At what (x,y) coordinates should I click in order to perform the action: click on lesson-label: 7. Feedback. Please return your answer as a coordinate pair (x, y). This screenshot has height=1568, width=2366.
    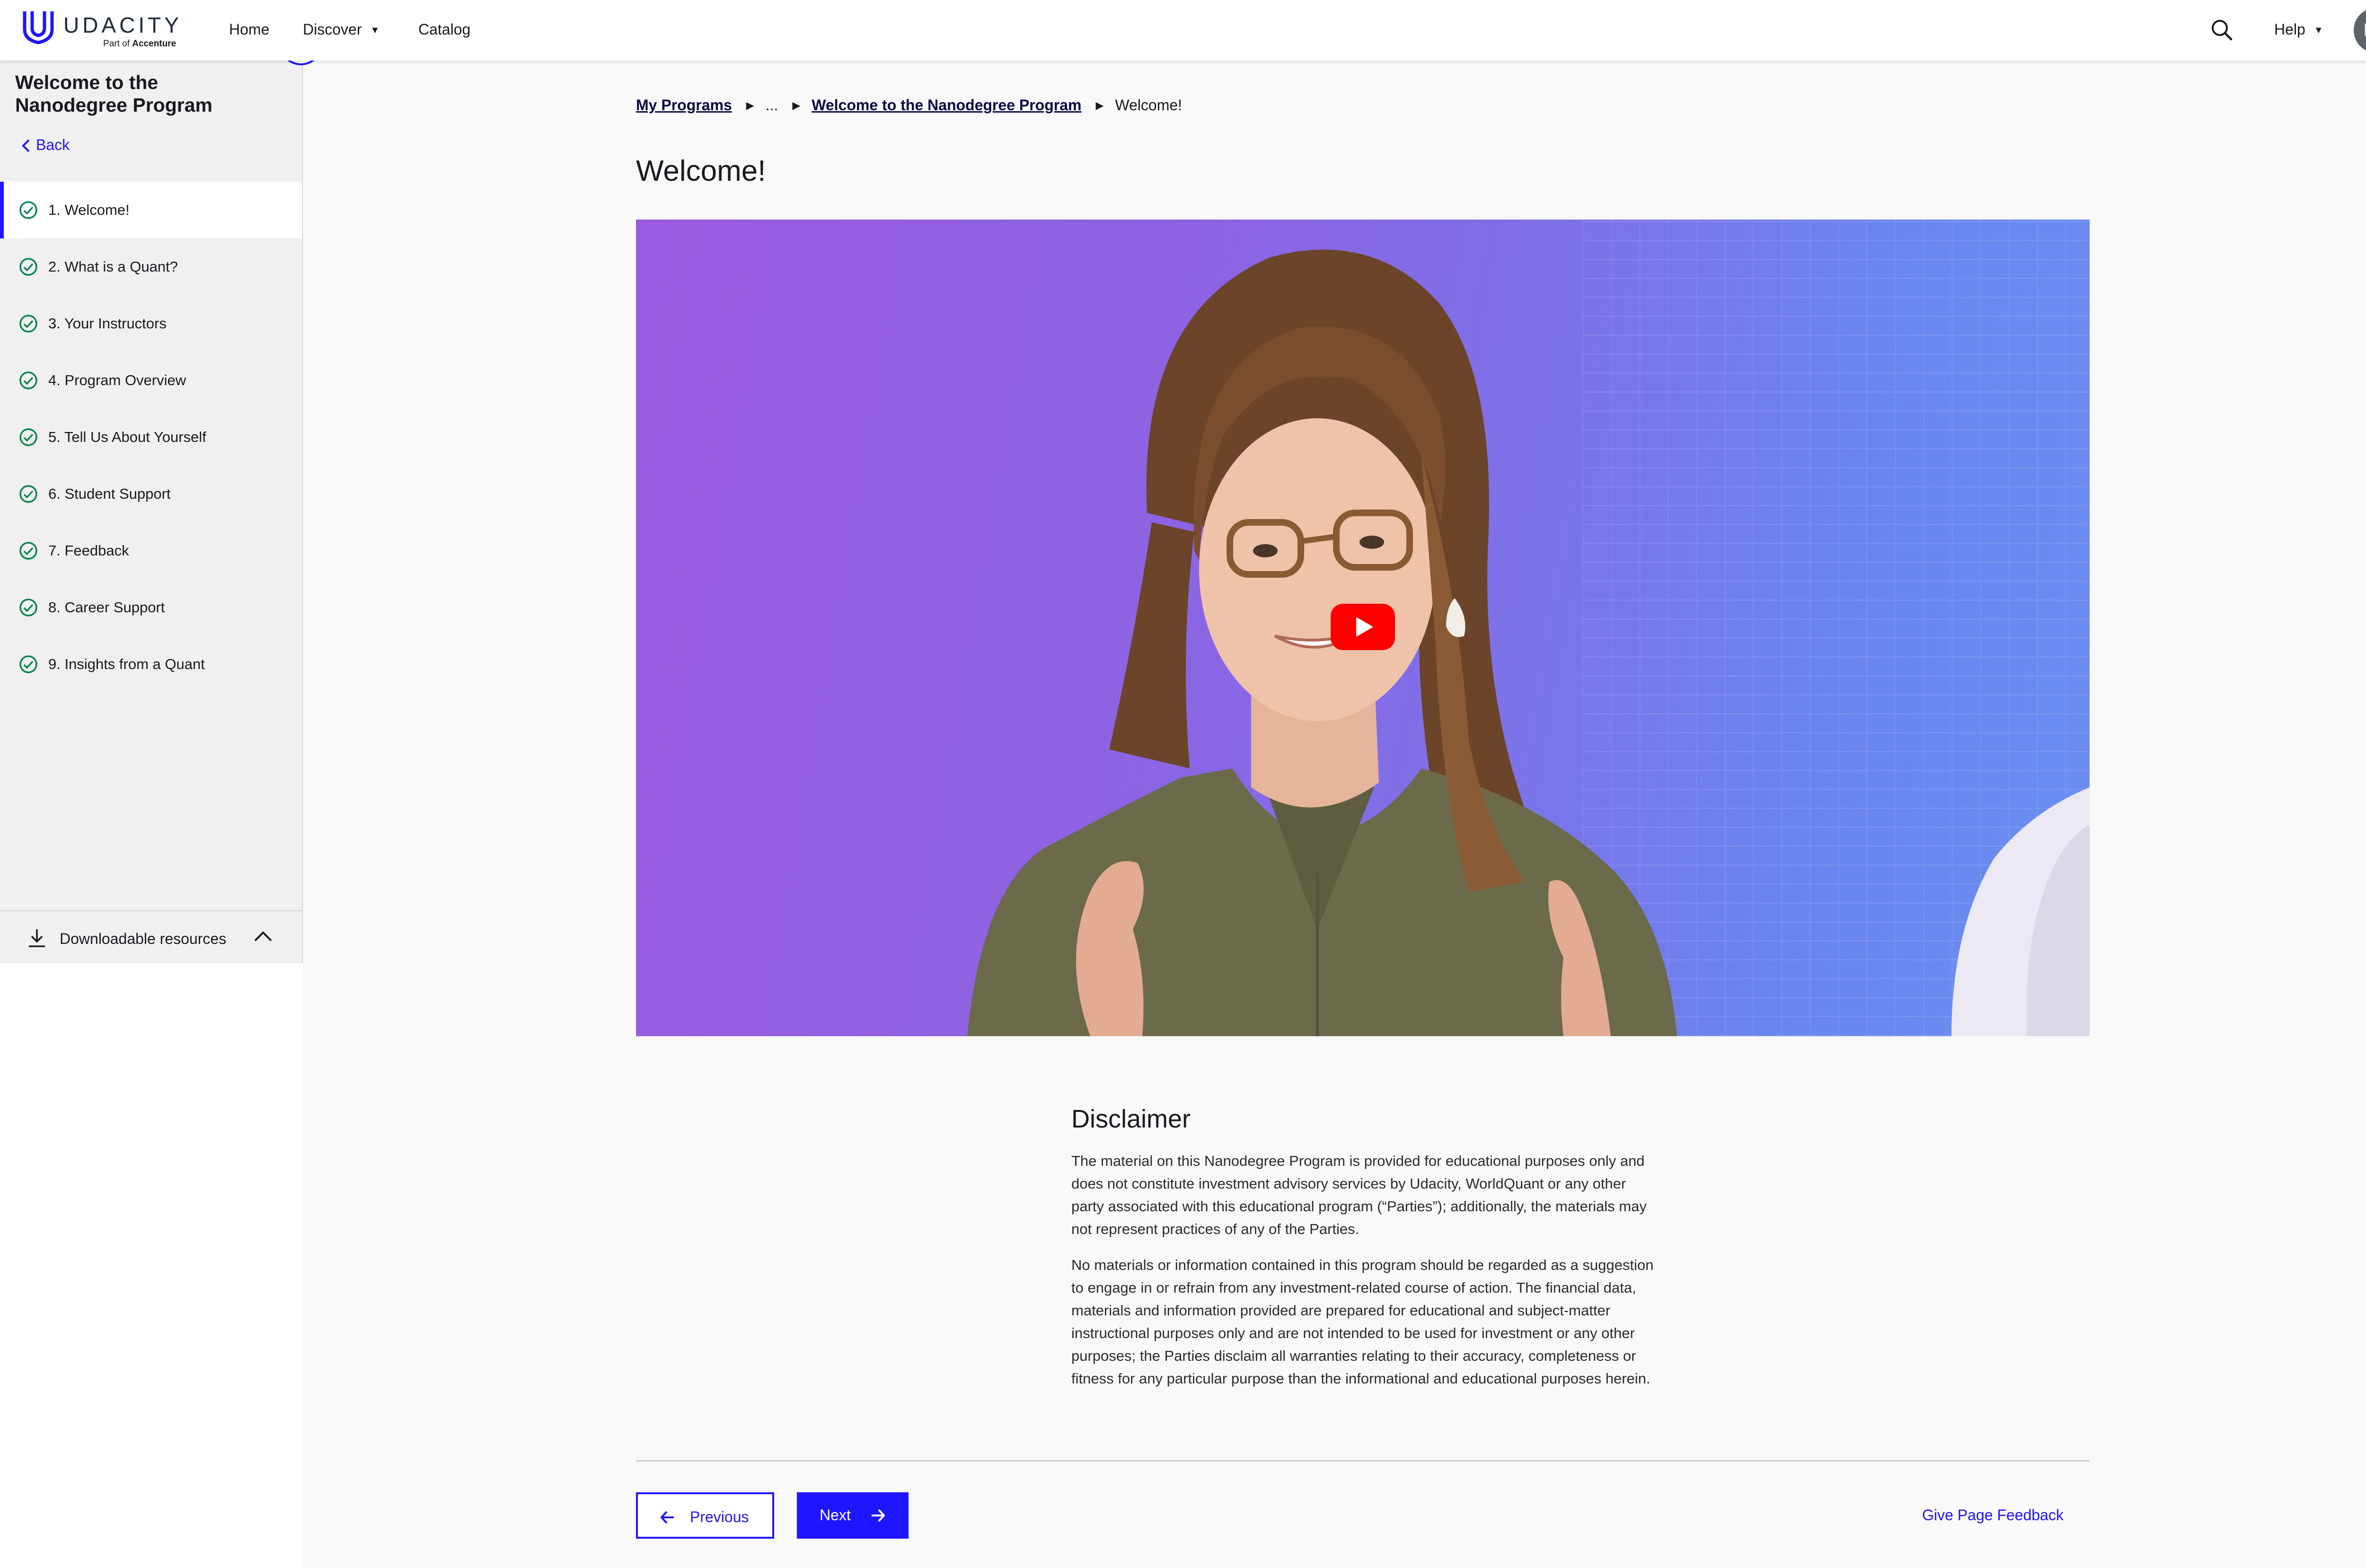
    Looking at the image, I should click on (88, 550).